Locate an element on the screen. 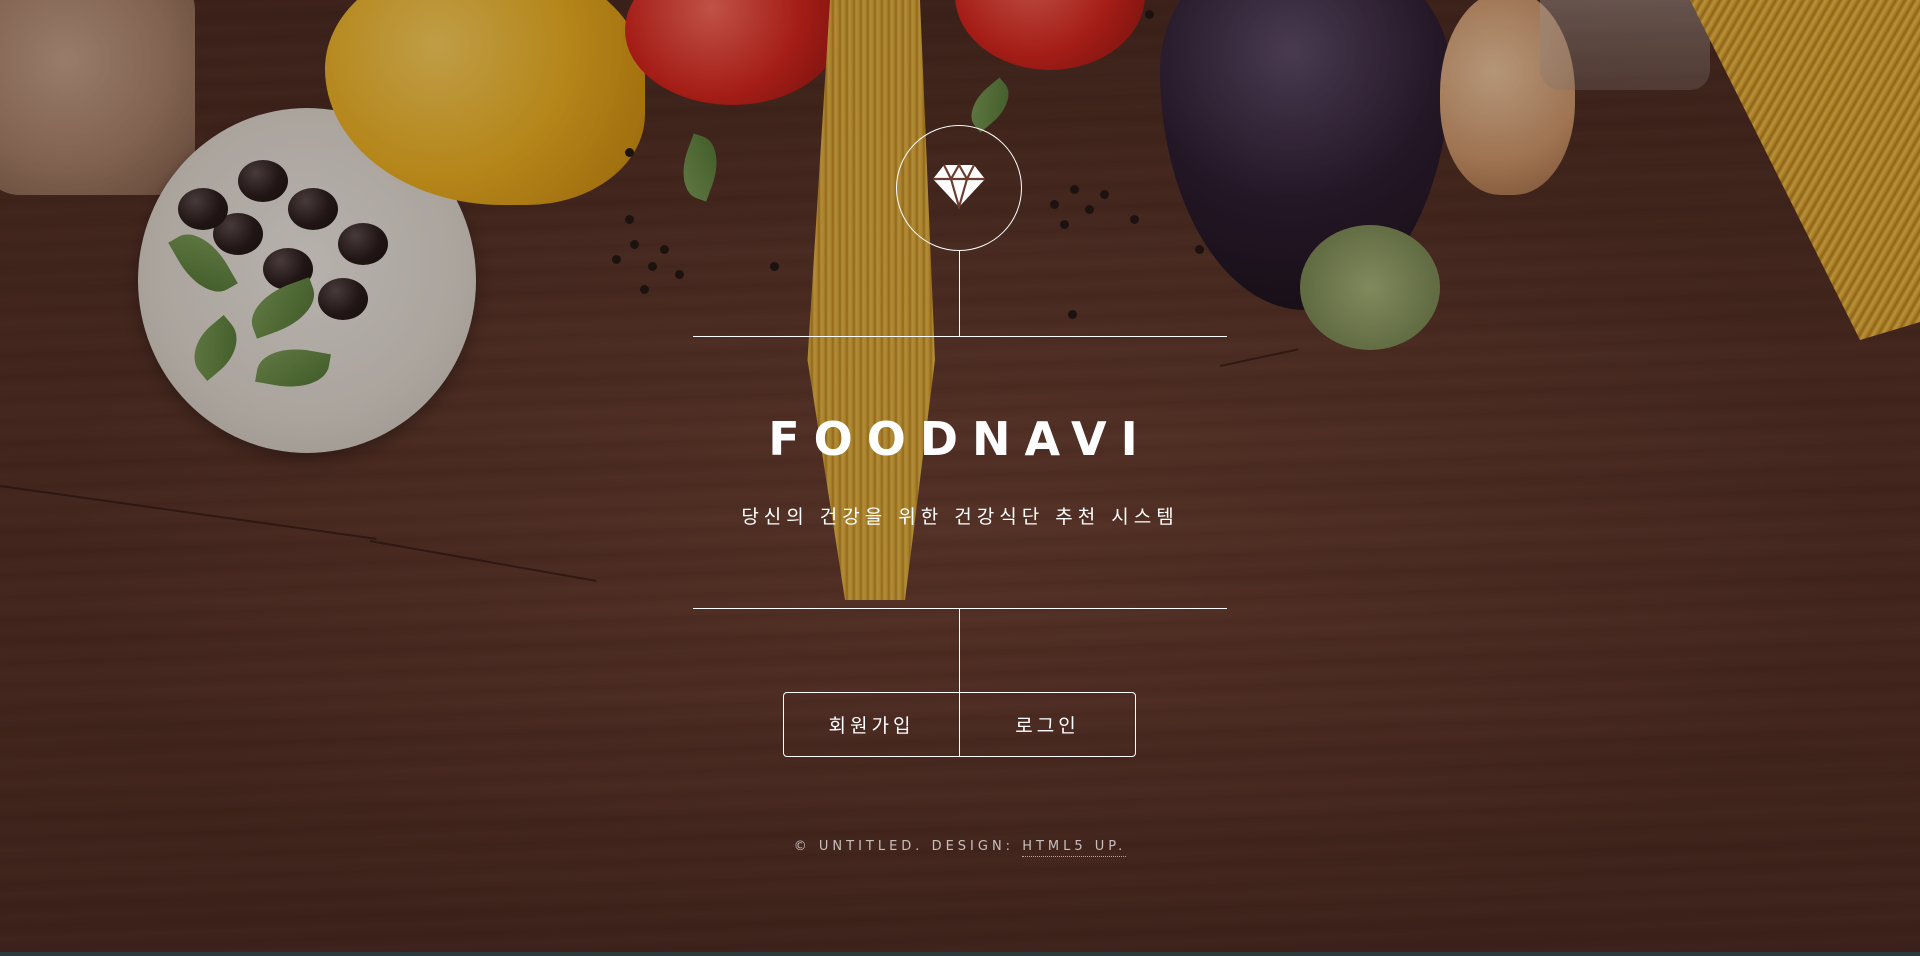  logo-circle is located at coordinates (959, 188).